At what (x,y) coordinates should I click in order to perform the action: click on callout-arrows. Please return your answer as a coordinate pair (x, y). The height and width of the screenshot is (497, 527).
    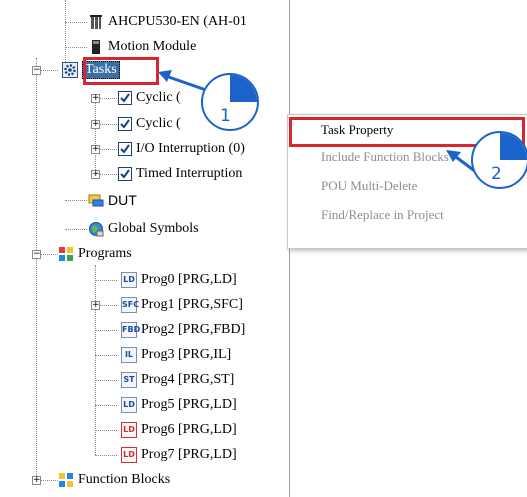
    Looking at the image, I should click on (321, 125).